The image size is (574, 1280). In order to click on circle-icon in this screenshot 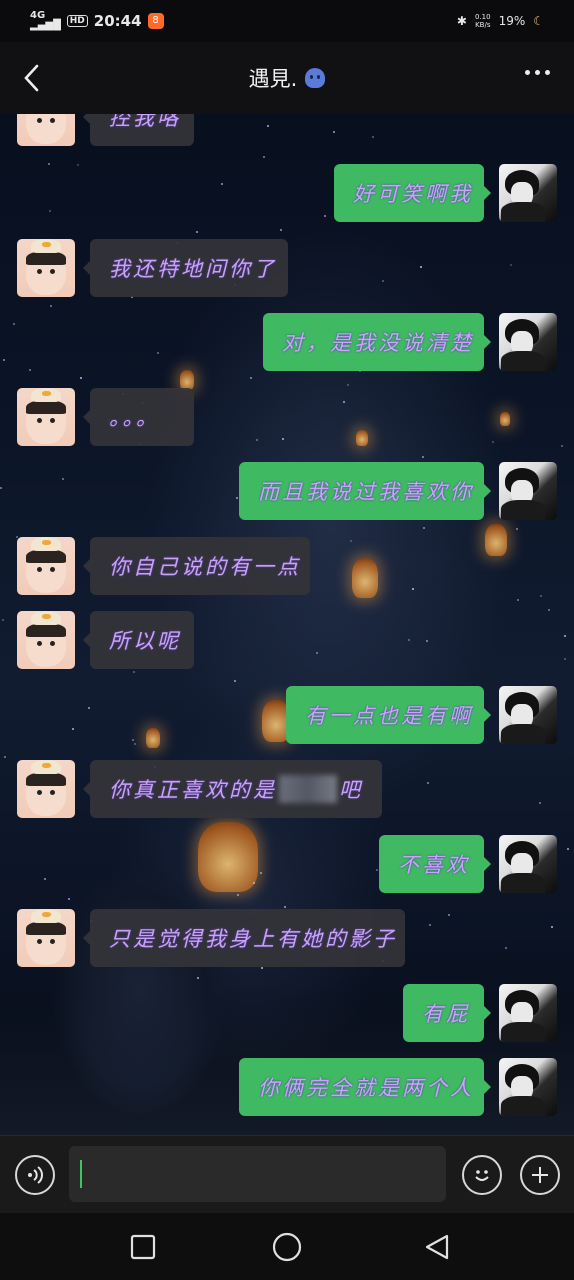, I will do `click(287, 1247)`.